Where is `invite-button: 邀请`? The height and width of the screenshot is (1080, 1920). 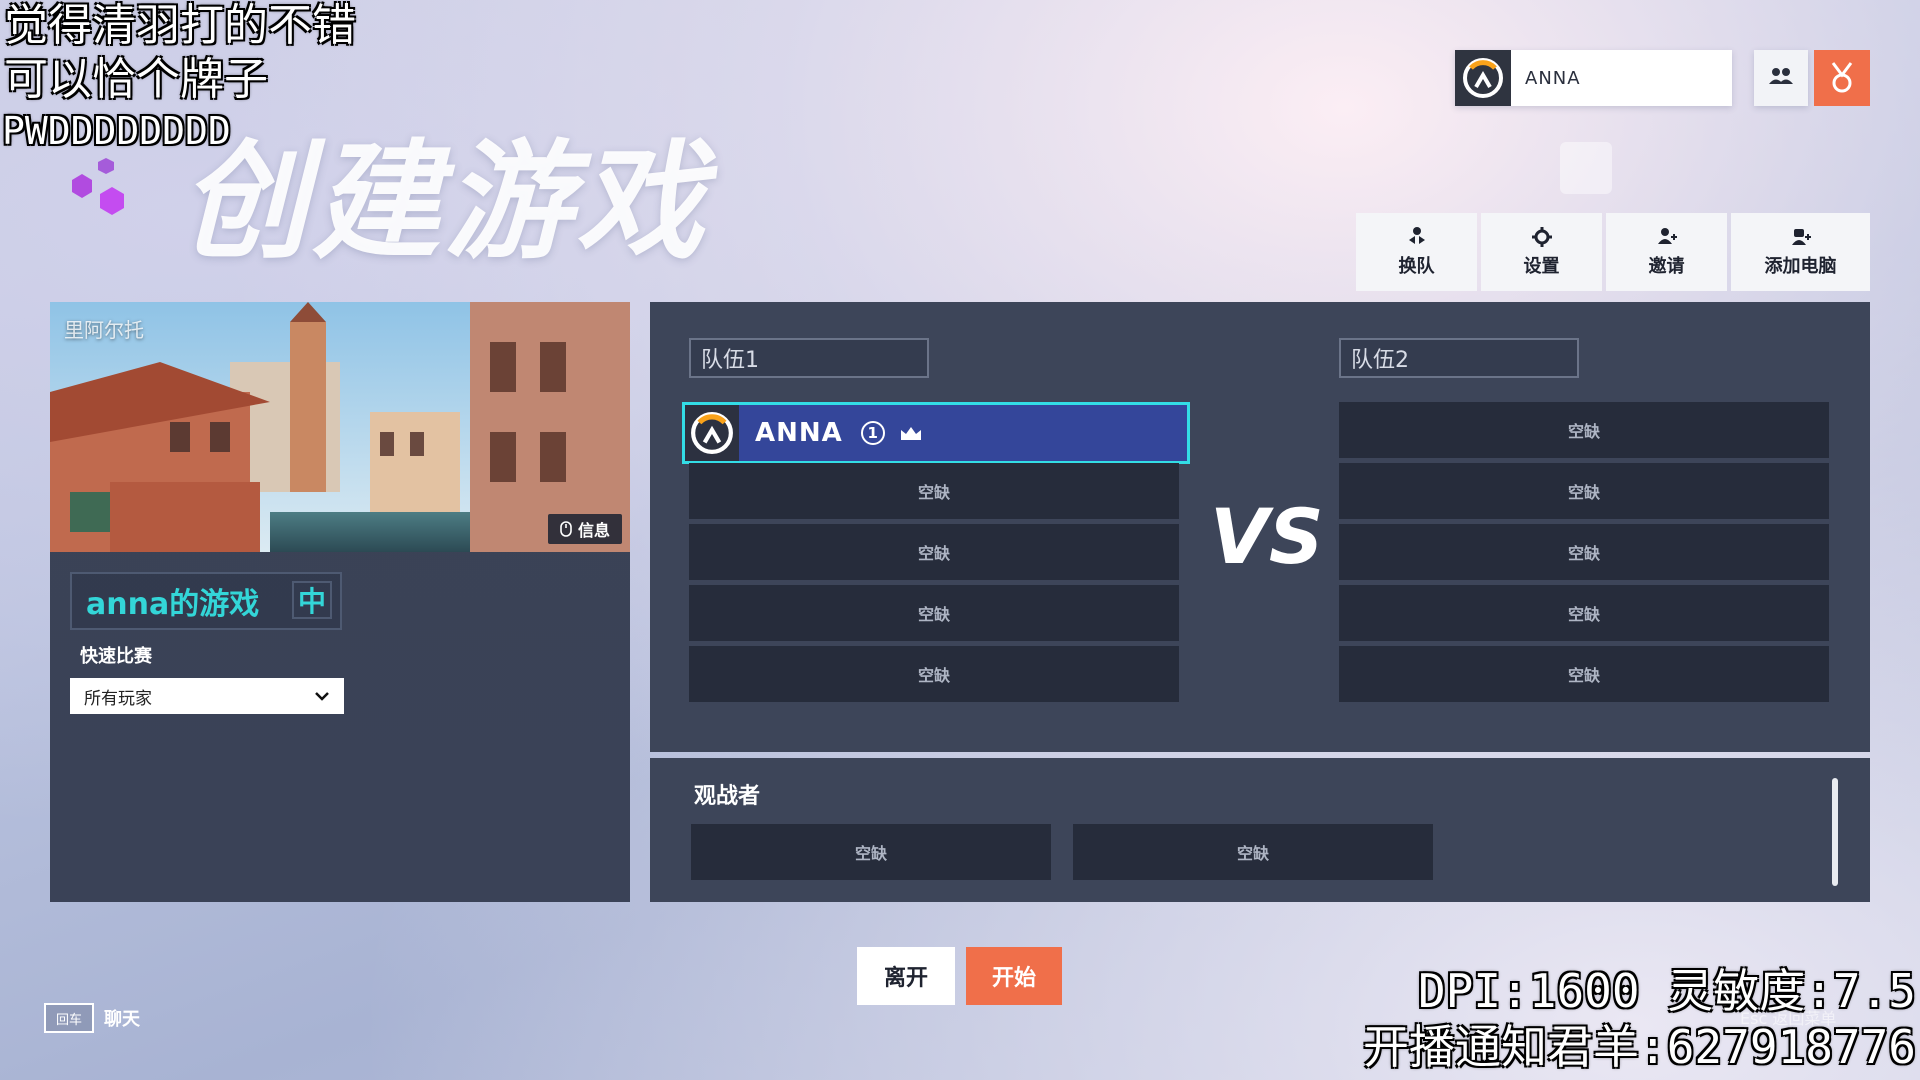
invite-button: 邀请 is located at coordinates (1666, 252).